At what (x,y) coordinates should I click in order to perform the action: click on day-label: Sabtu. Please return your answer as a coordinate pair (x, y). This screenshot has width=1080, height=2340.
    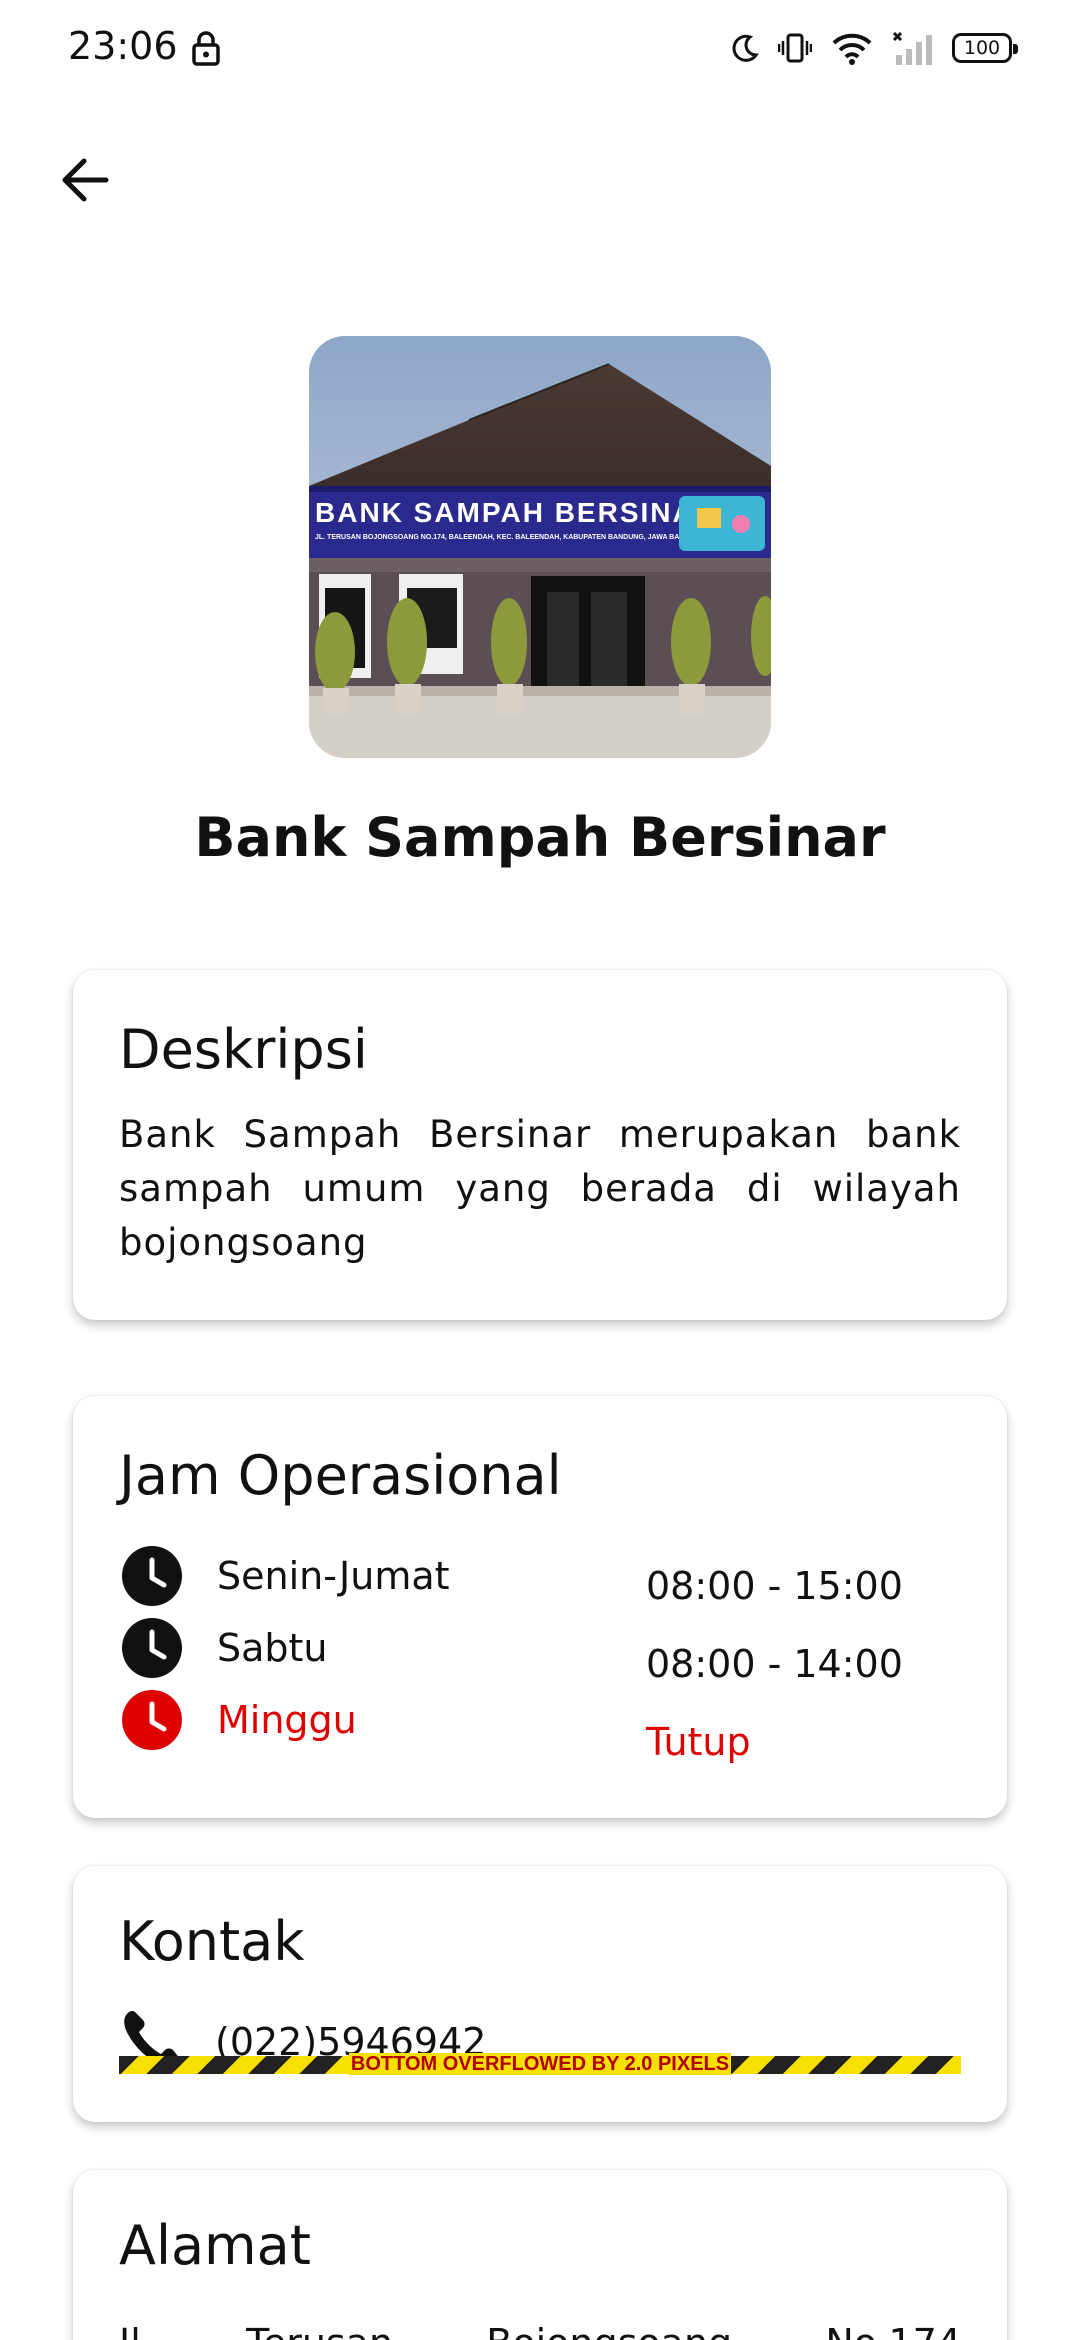
    Looking at the image, I should click on (272, 1648).